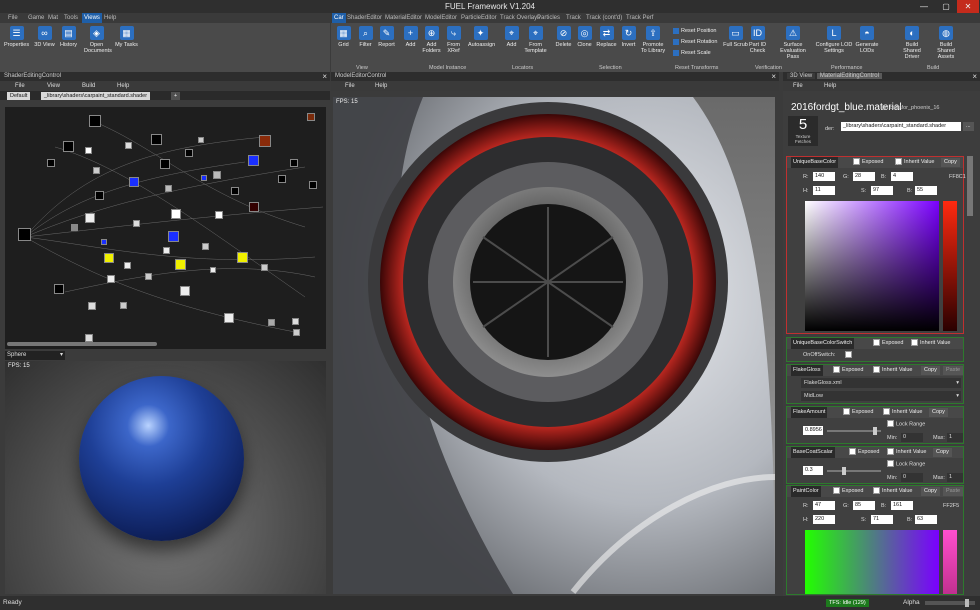 The image size is (980, 610). What do you see at coordinates (834, 45) in the screenshot?
I see `configure-lod-button: L Configure LOD Settings` at bounding box center [834, 45].